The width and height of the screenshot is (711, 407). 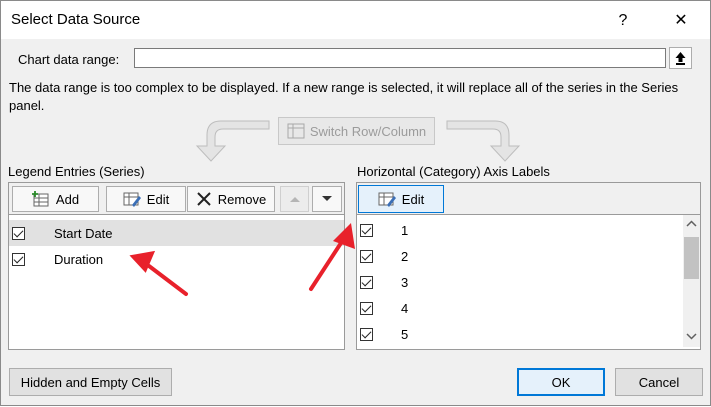 I want to click on move-down-icon, so click(x=327, y=198).